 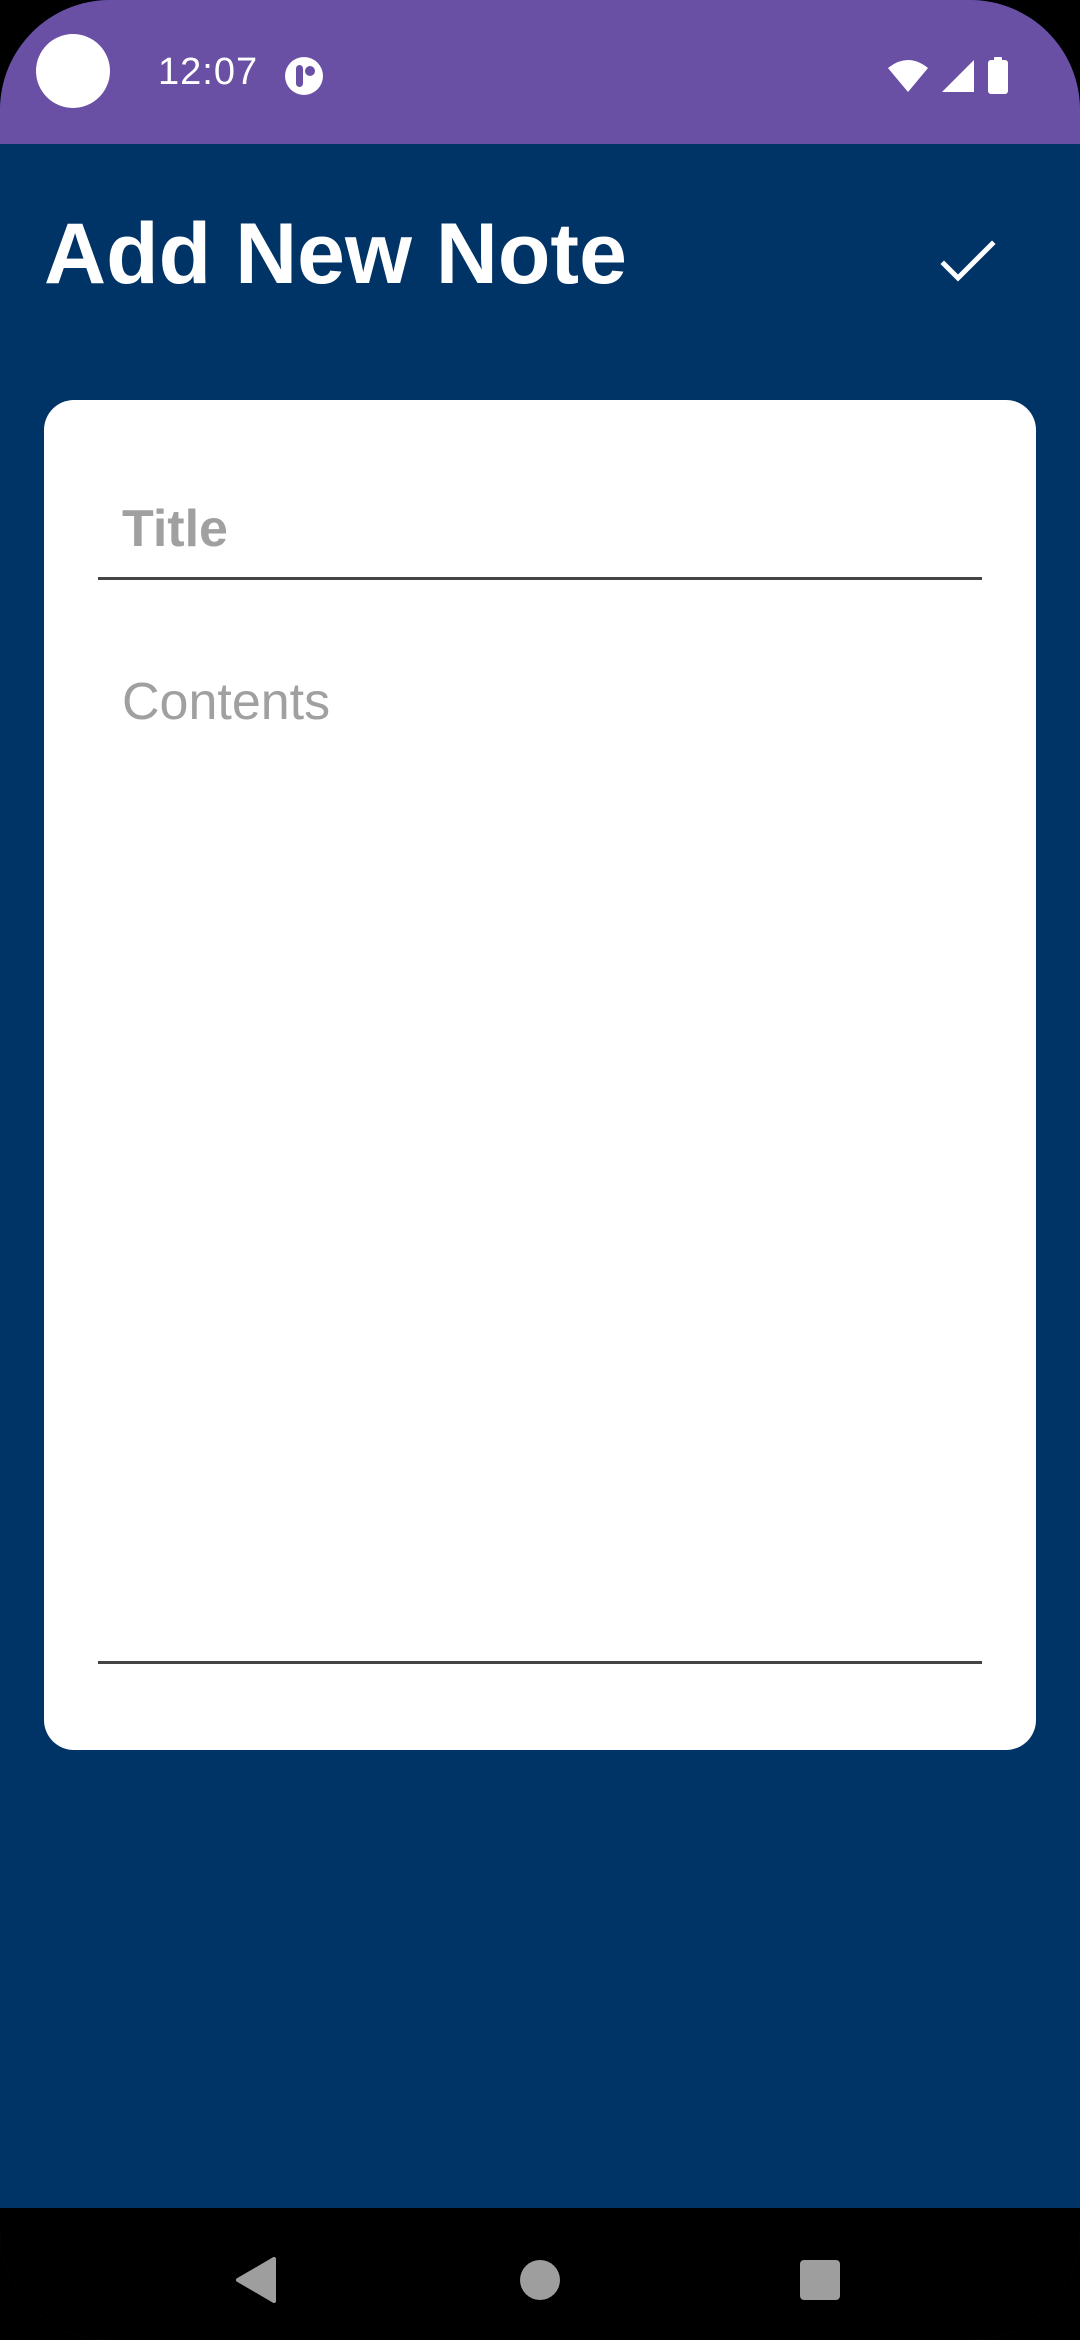 I want to click on back-button, so click(x=256, y=2280).